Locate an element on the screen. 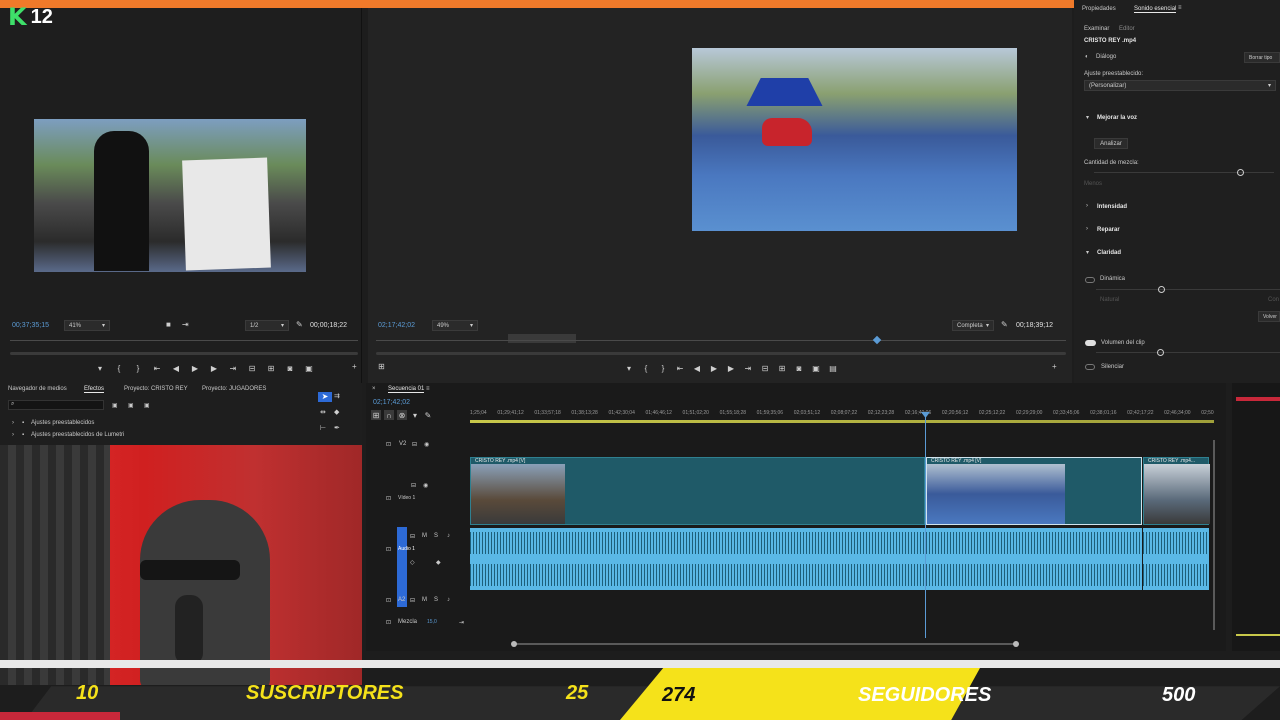  program-ruler is located at coordinates (721, 340).